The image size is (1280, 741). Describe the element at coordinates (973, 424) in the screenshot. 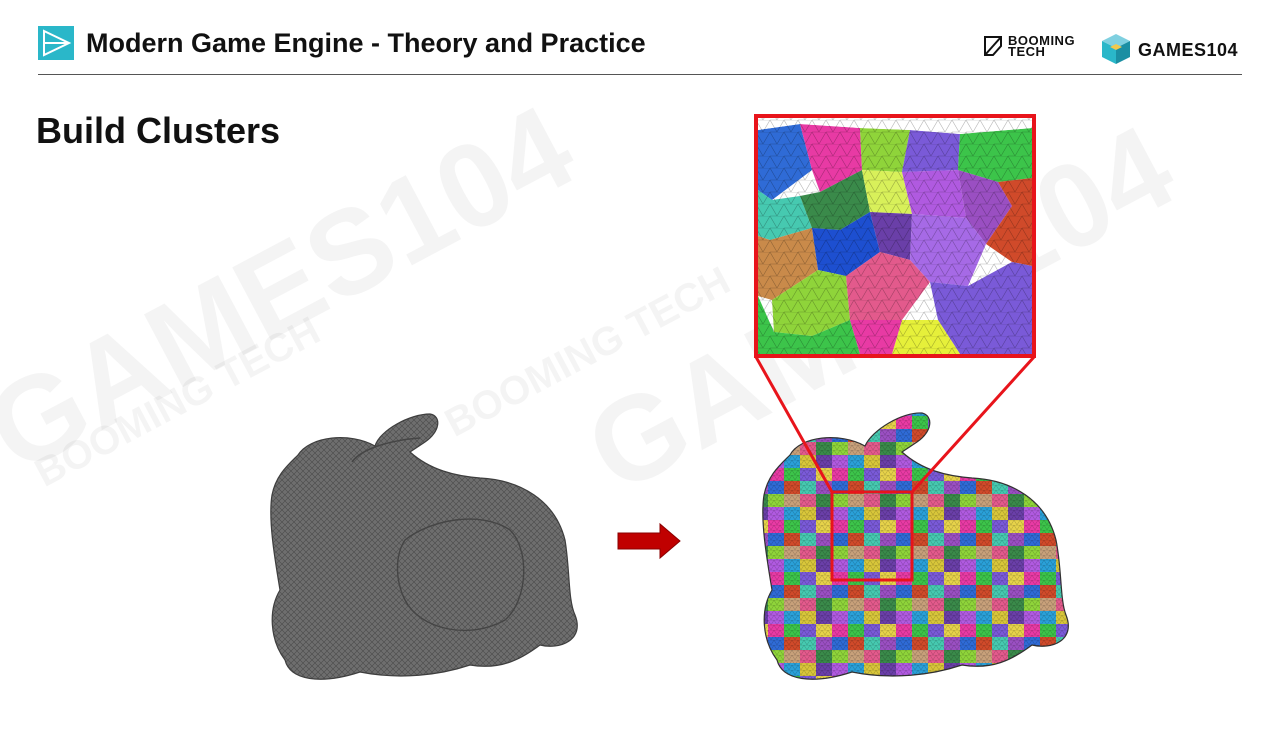

I see `callout-line-right` at that location.